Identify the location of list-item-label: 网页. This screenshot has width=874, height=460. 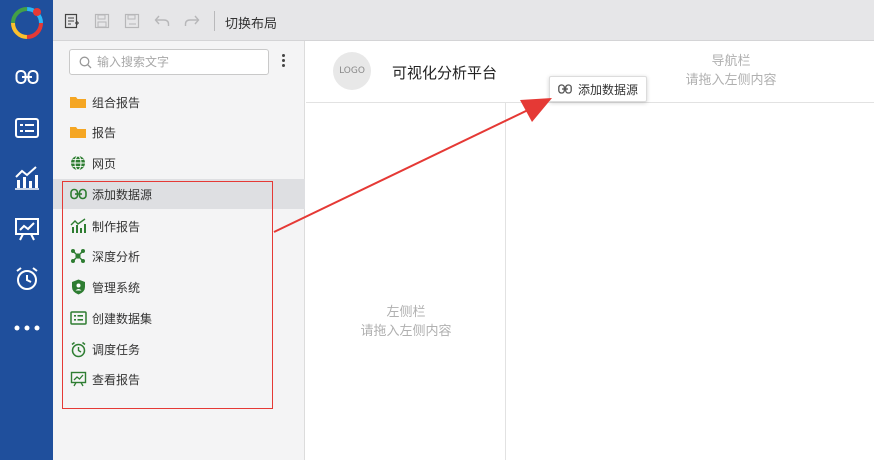
(104, 163).